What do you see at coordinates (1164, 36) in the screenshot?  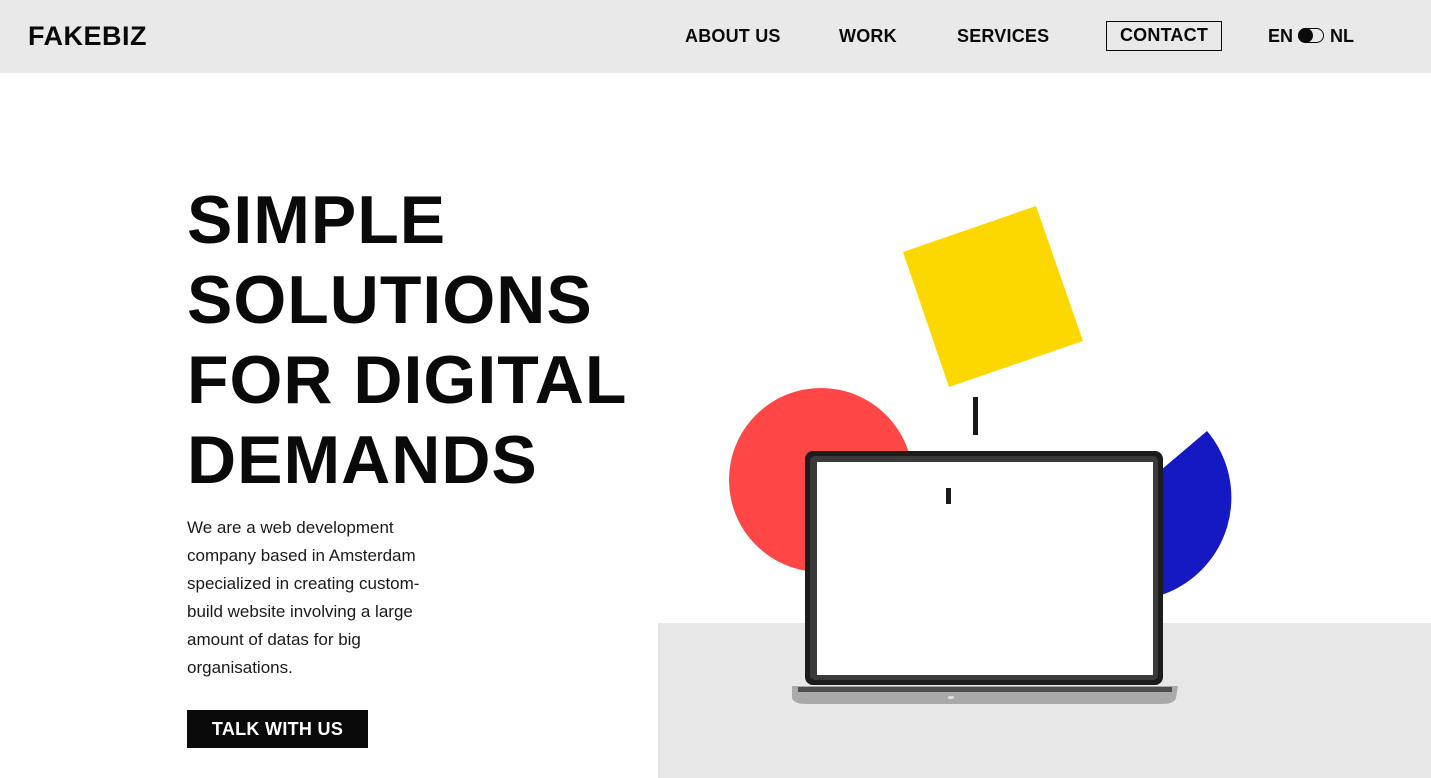 I see `nav-contact-button: CONTACT` at bounding box center [1164, 36].